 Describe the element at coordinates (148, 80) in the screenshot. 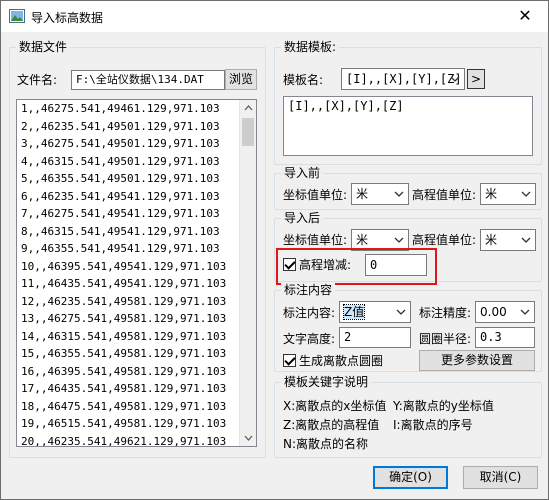

I see `filename-field: F:\全站仪数据\134.DAT` at that location.